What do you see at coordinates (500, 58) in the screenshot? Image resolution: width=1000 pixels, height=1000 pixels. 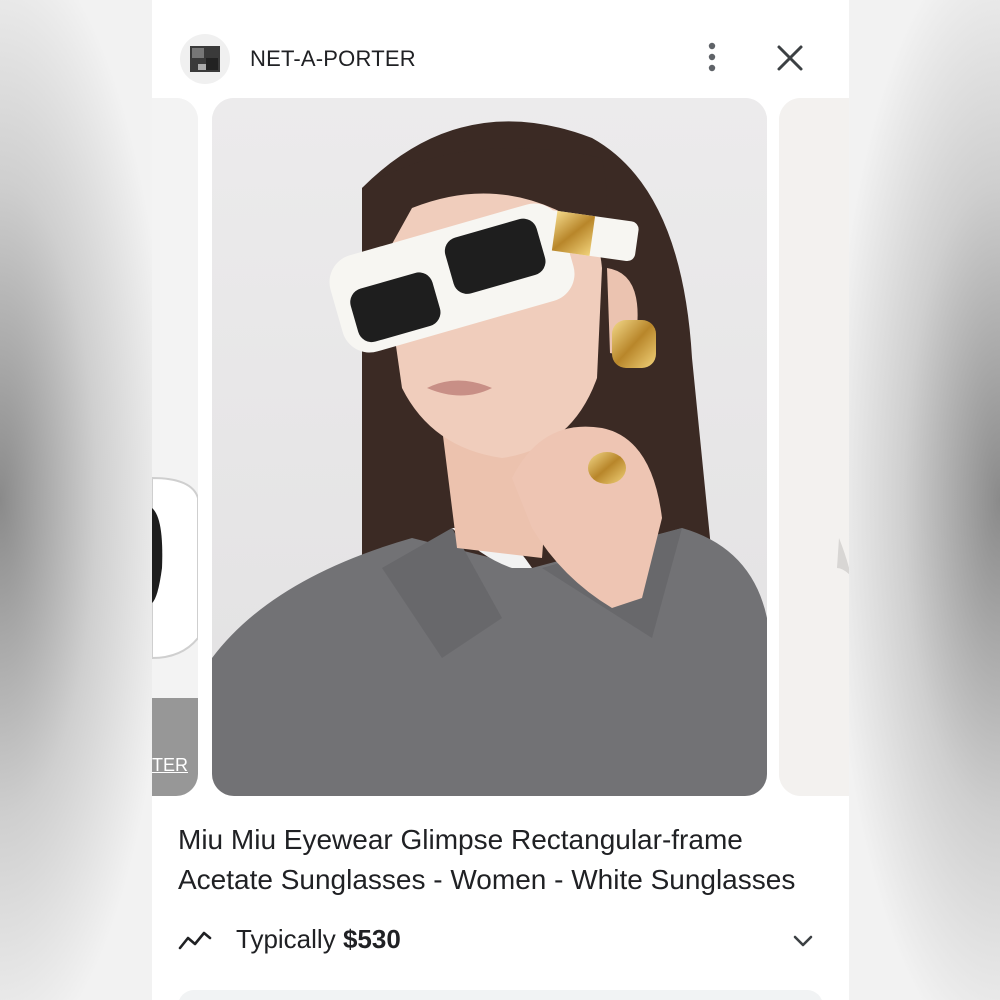 I see `header: NET-A-PORTER` at bounding box center [500, 58].